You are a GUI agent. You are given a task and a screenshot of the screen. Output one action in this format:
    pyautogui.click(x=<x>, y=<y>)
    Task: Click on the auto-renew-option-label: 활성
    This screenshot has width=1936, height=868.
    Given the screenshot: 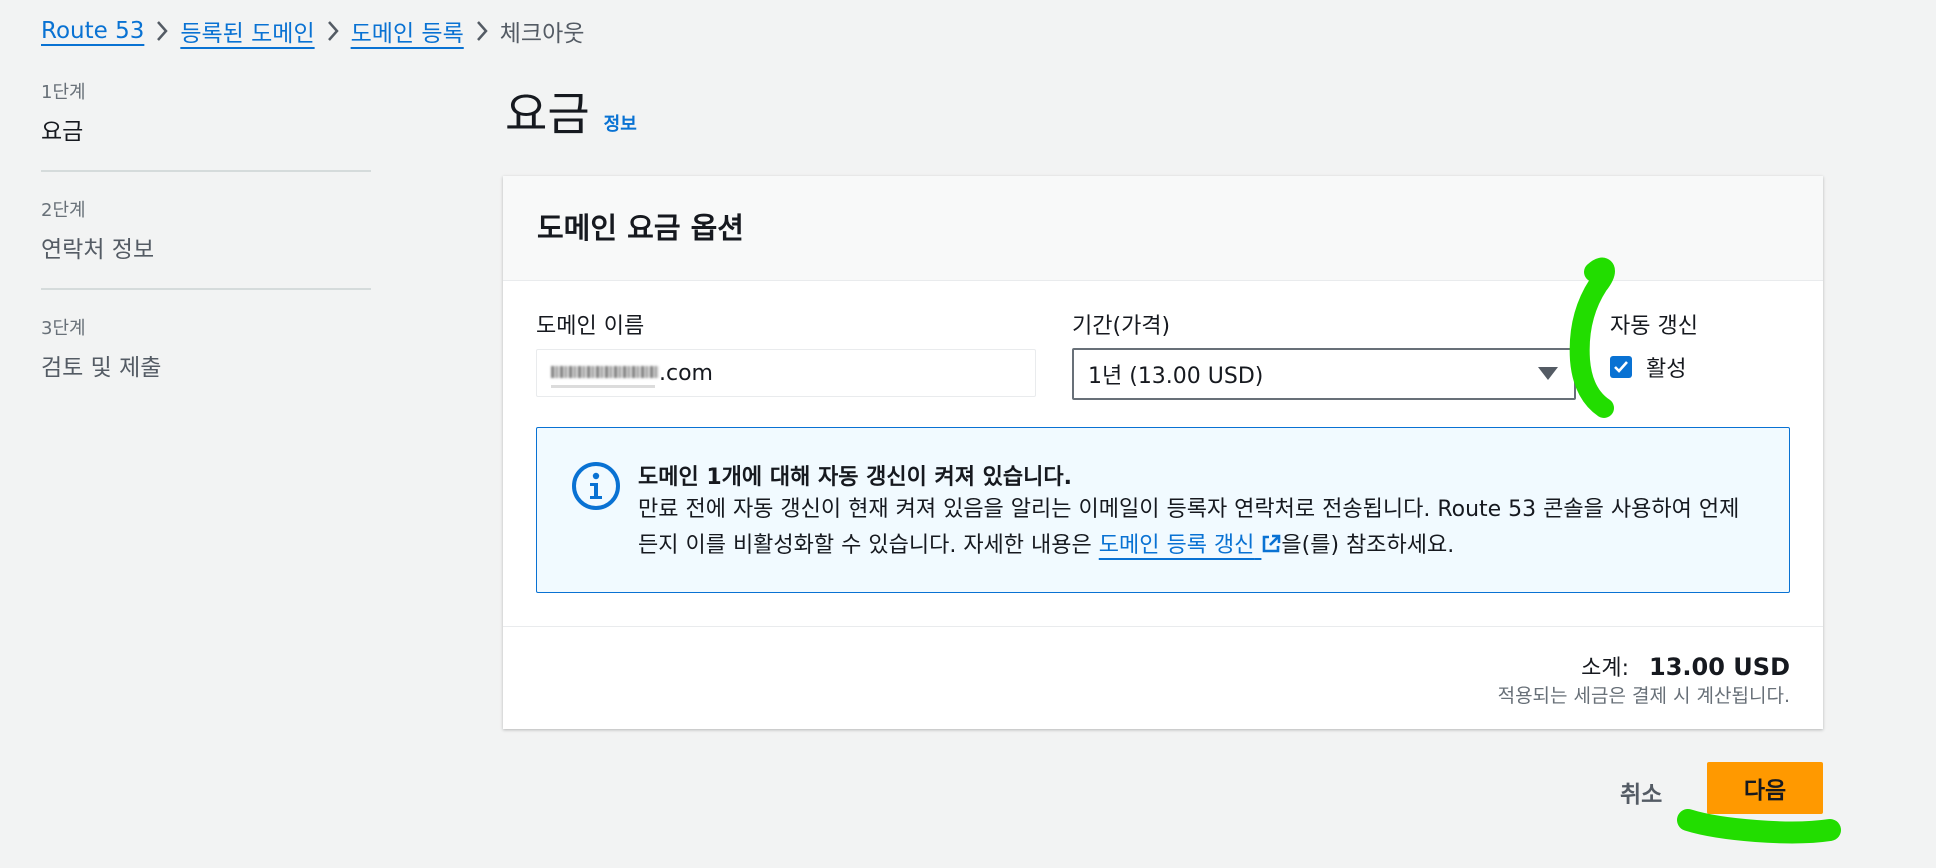 What is the action you would take?
    pyautogui.click(x=1666, y=369)
    